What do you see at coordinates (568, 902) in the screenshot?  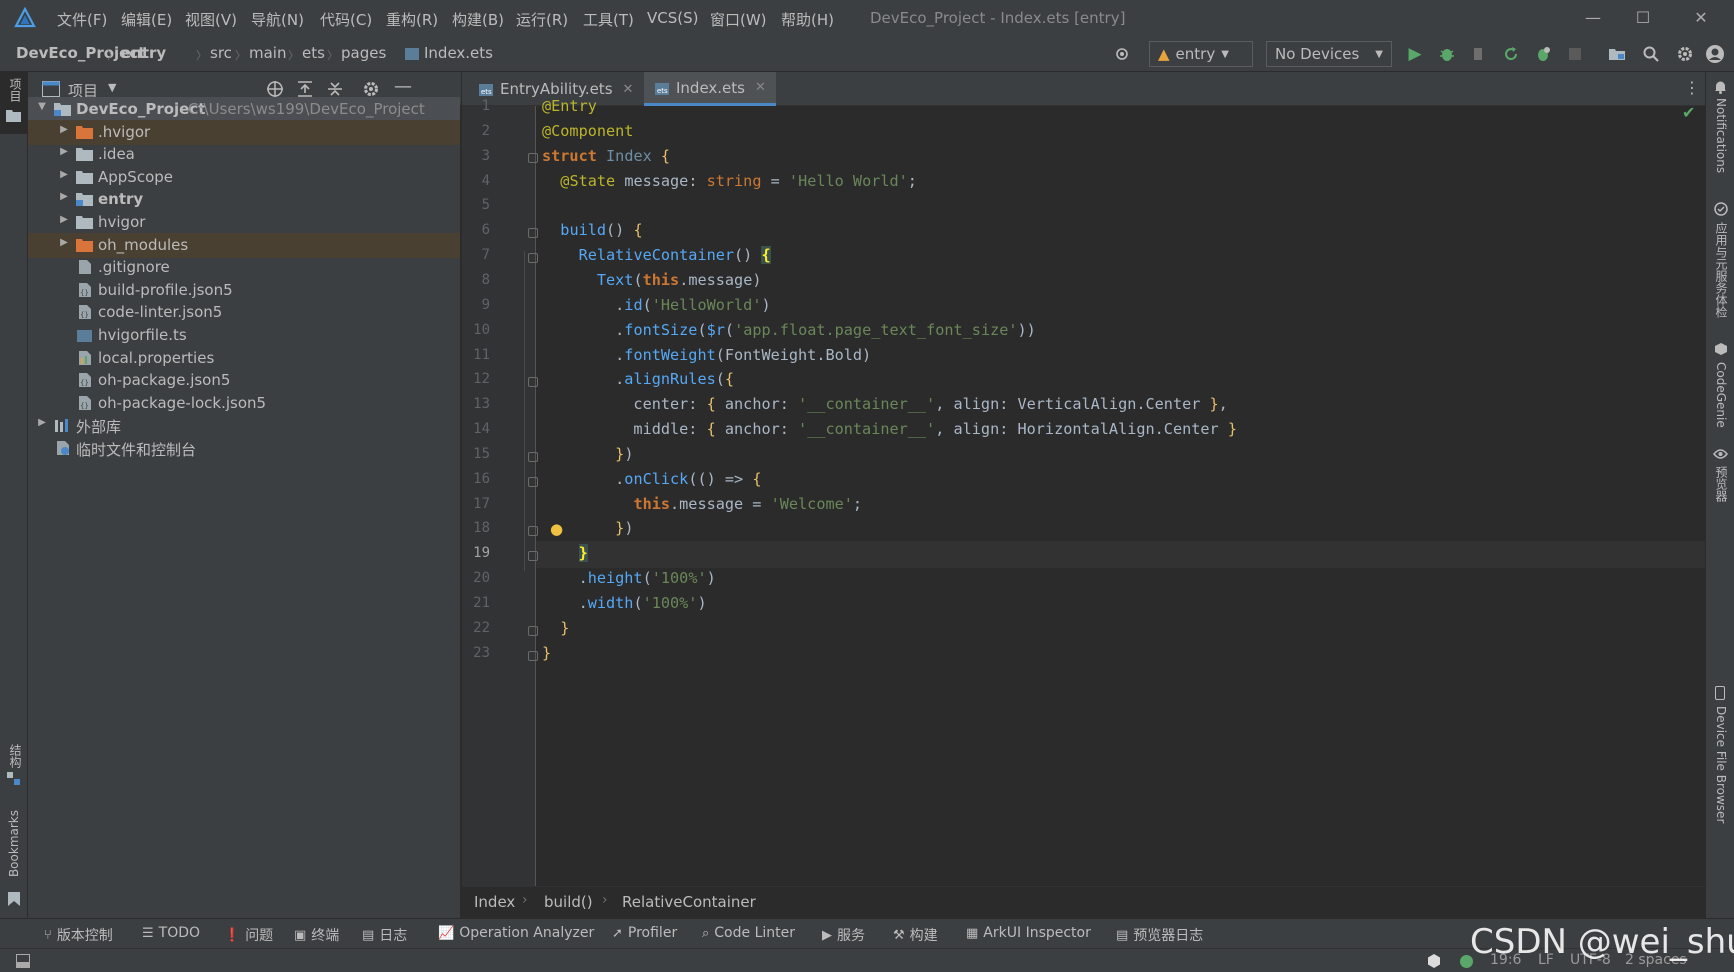 I see `crumb-build: build()` at bounding box center [568, 902].